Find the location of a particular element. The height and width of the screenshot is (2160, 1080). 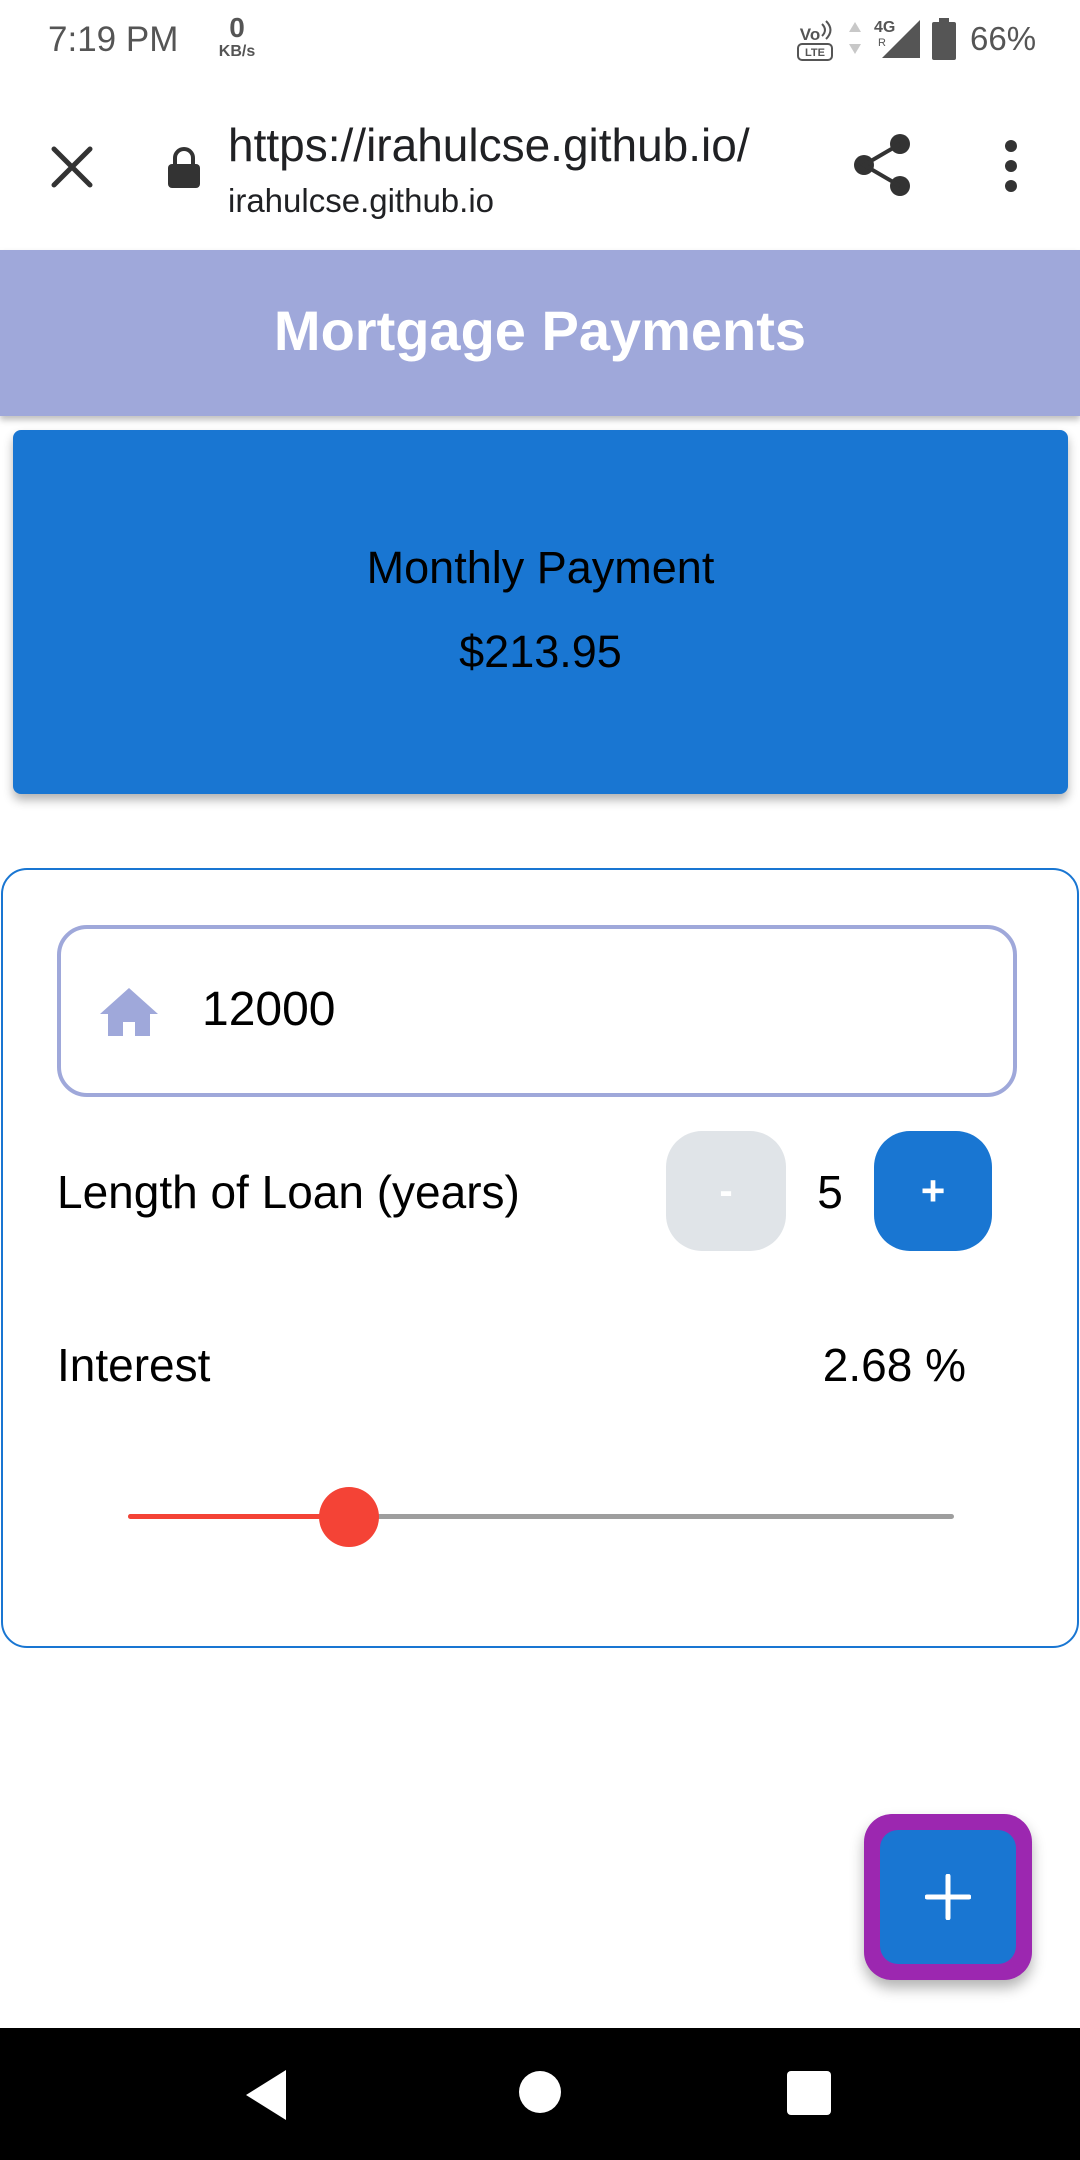

network-speed: 0 KB/s is located at coordinates (237, 37).